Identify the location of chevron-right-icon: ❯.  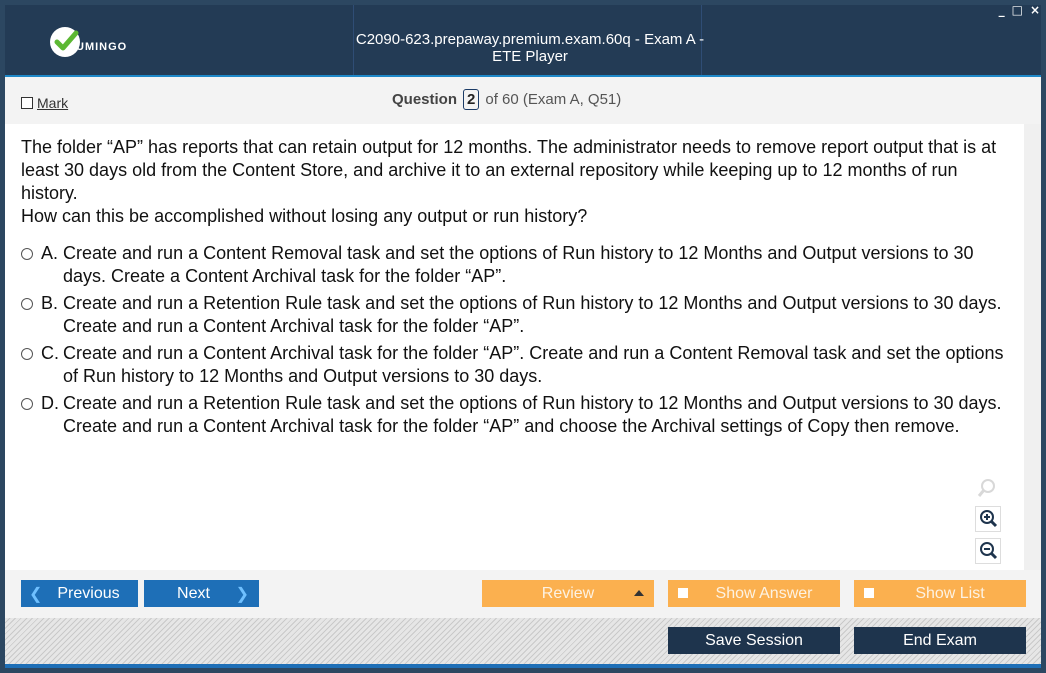
(242, 594).